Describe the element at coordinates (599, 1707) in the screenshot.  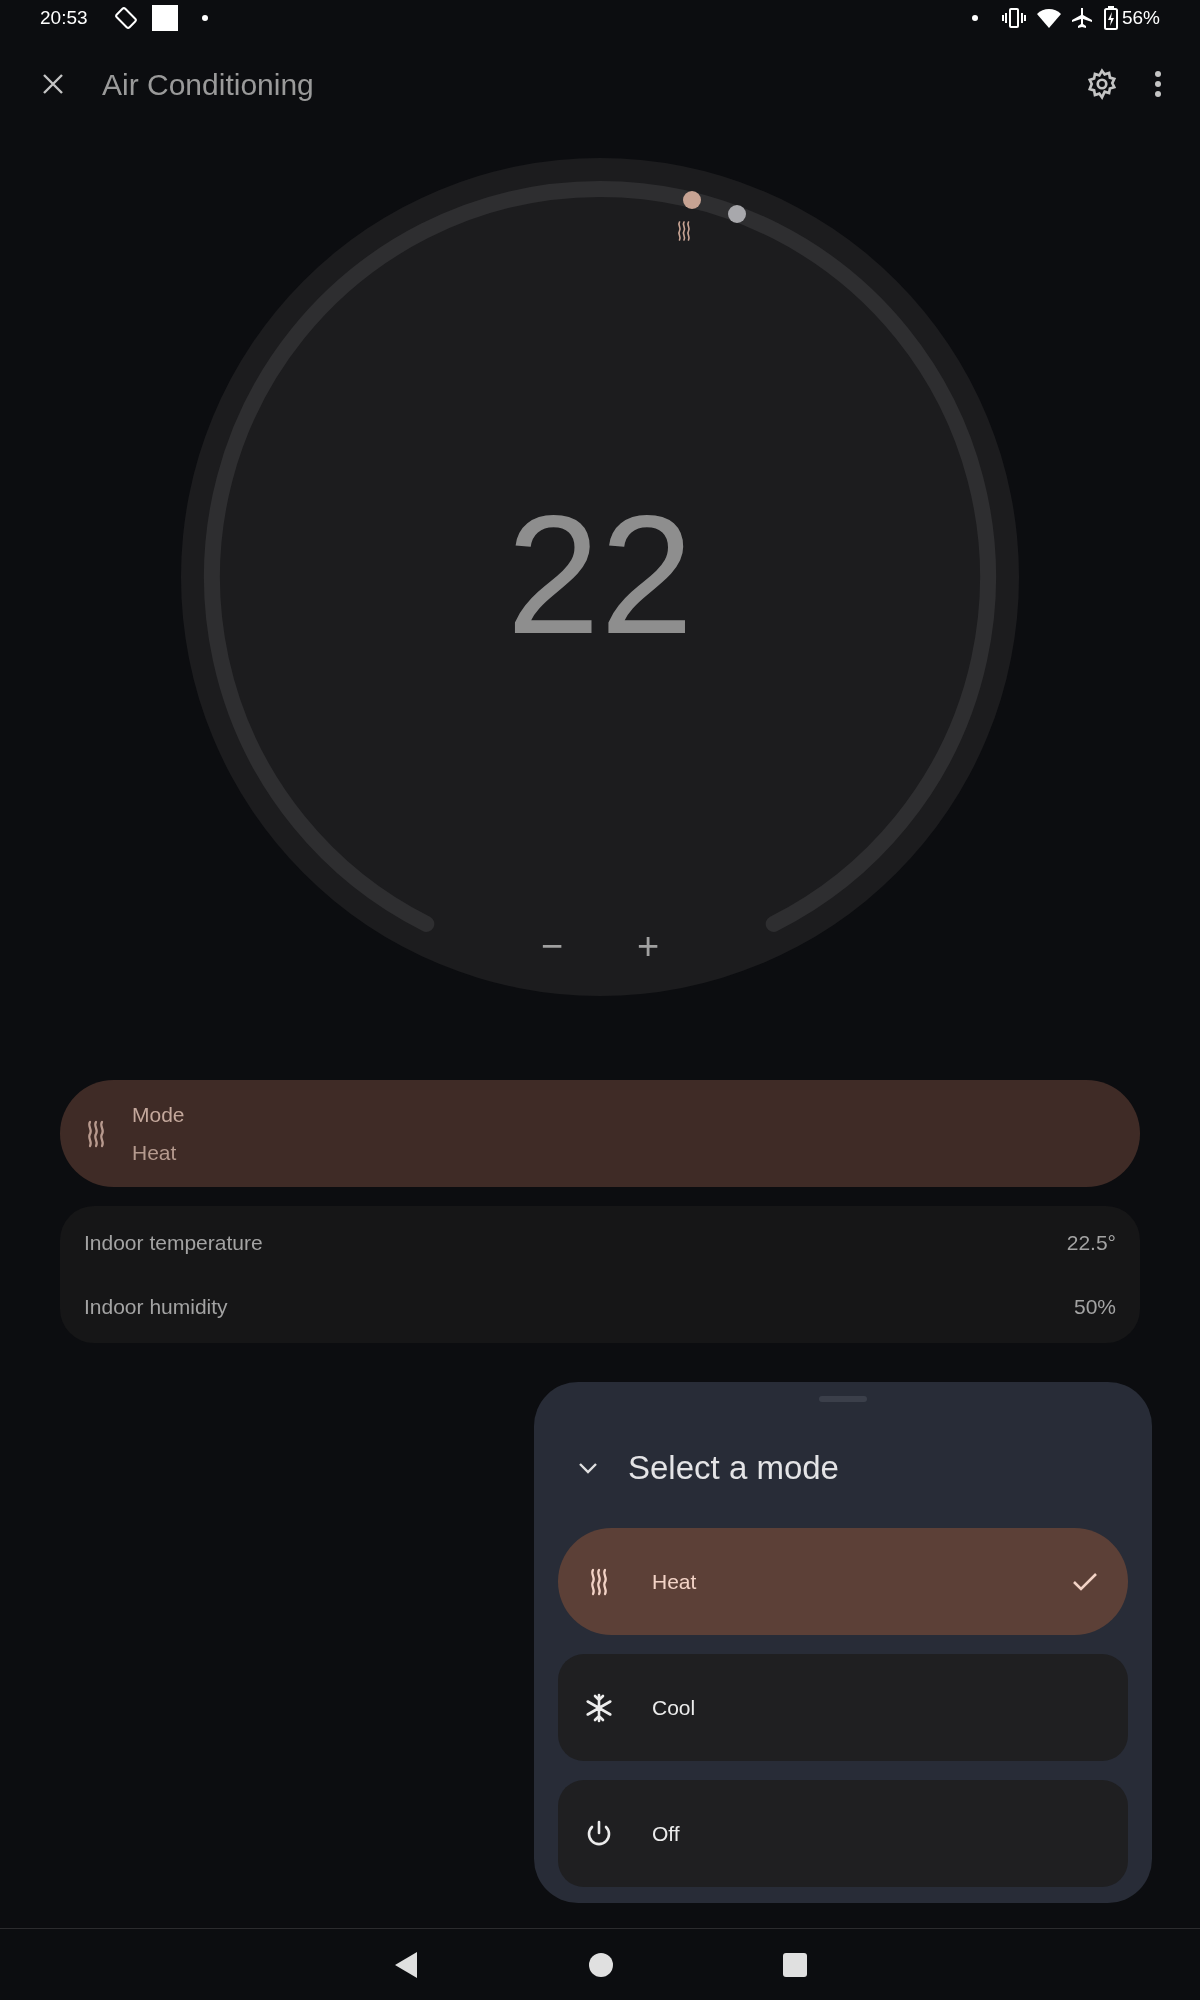
I see `snowflake-icon` at that location.